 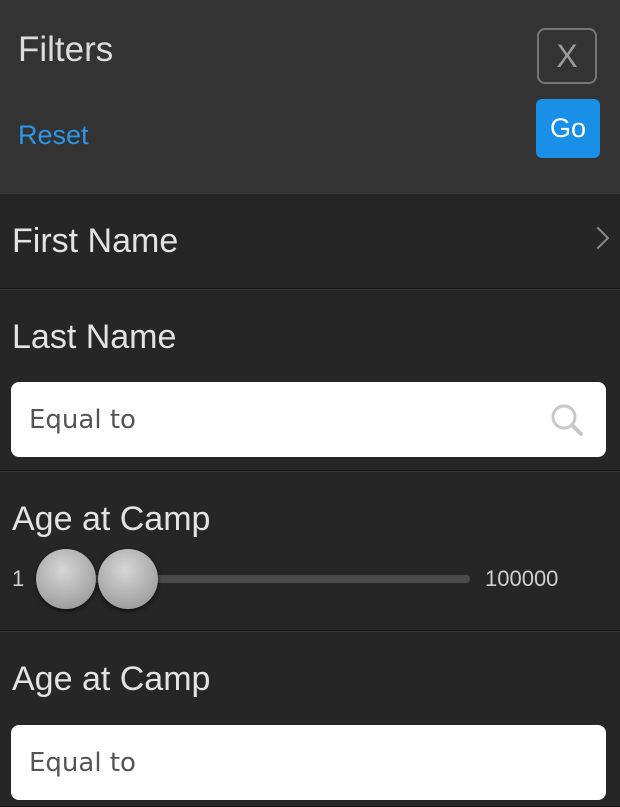 I want to click on age-input-label: Age at Camp, so click(x=111, y=679).